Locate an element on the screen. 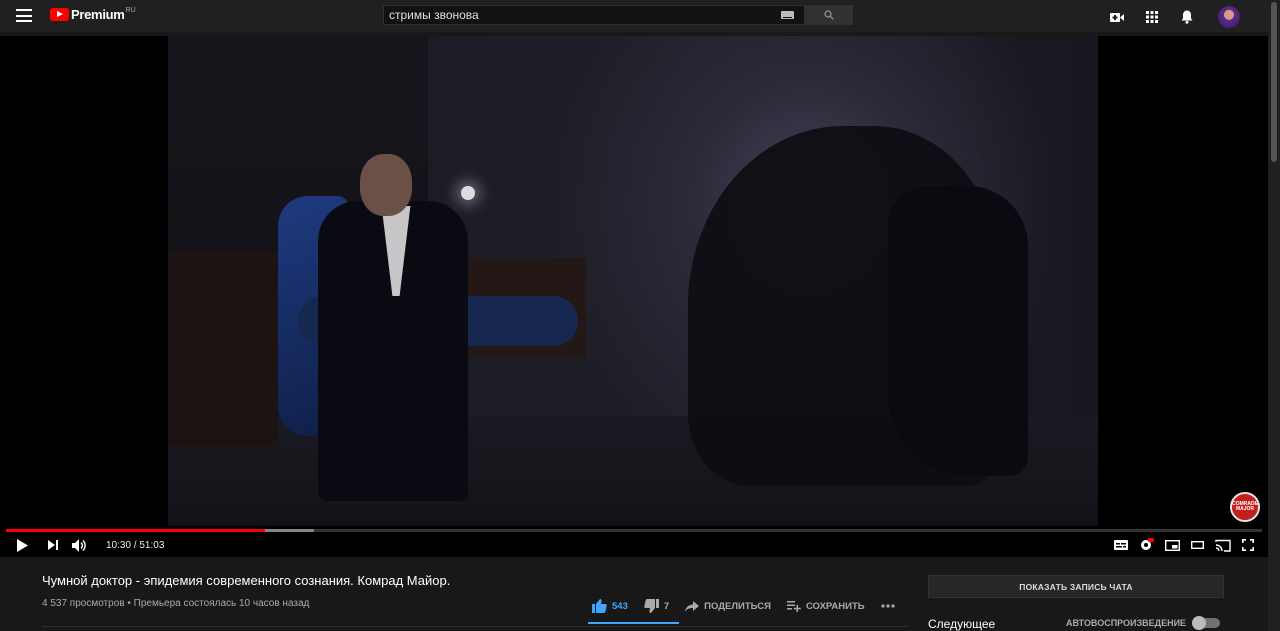  theater-mode-button is located at coordinates (1197, 545).